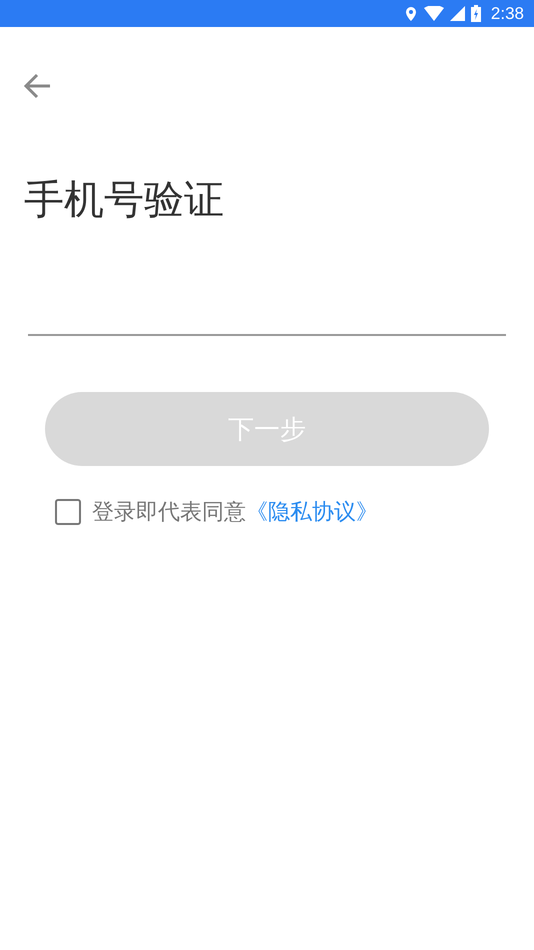 Image resolution: width=534 pixels, height=950 pixels. What do you see at coordinates (37, 86) in the screenshot?
I see `back-arrow-icon` at bounding box center [37, 86].